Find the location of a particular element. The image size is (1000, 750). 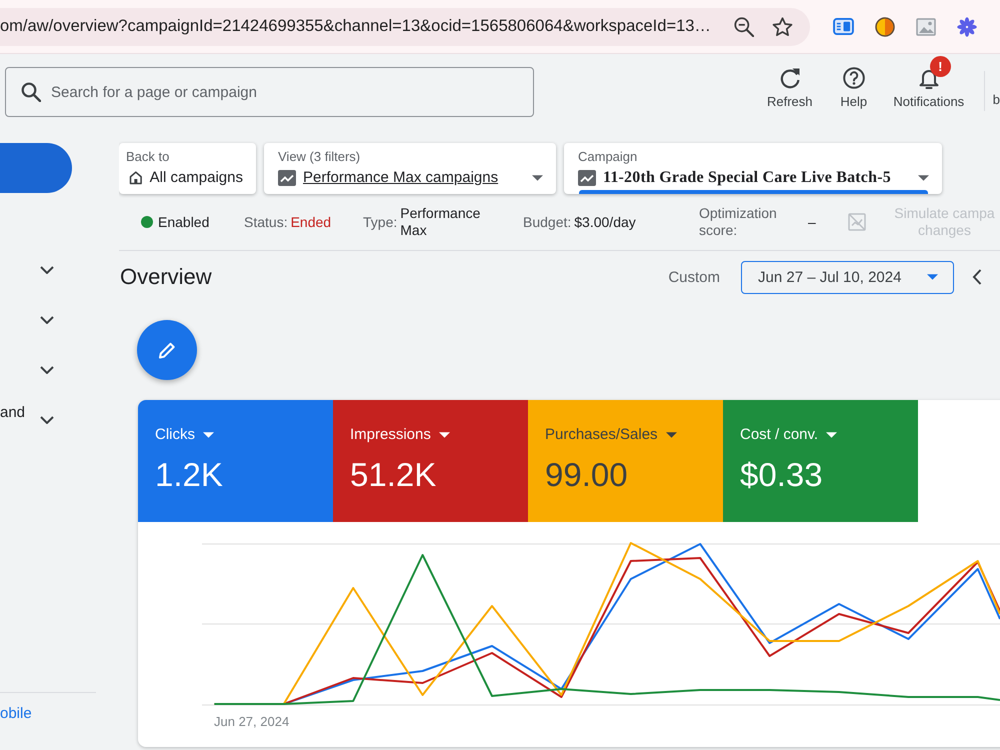

star-icon is located at coordinates (782, 26).